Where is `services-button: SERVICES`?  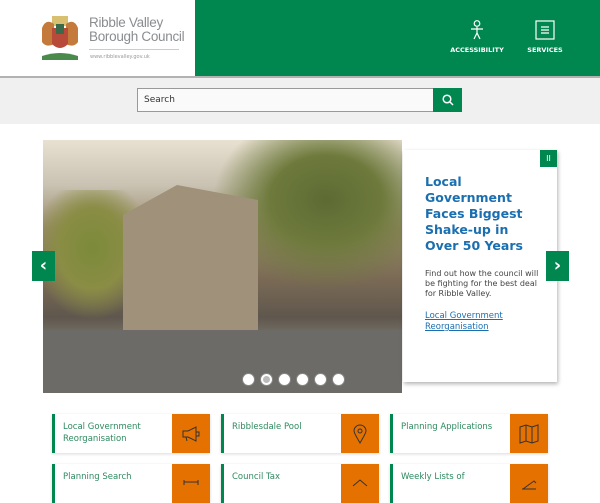
services-button: SERVICES is located at coordinates (545, 37).